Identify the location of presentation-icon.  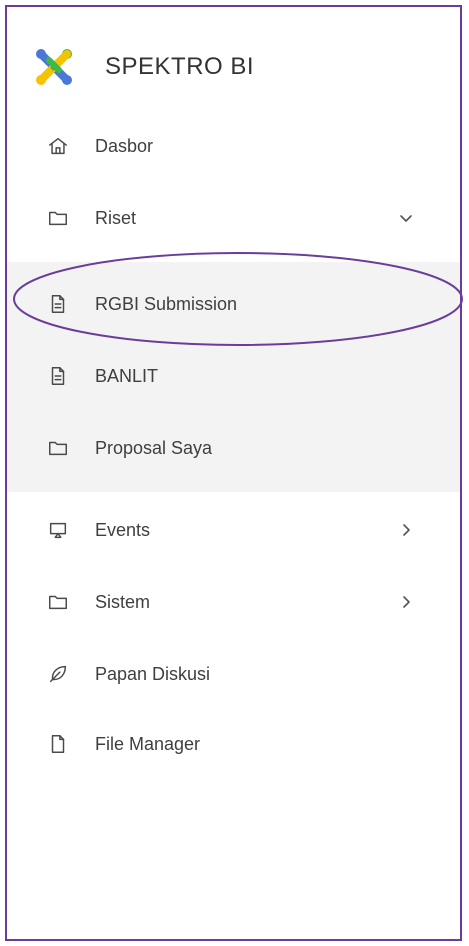
(58, 530).